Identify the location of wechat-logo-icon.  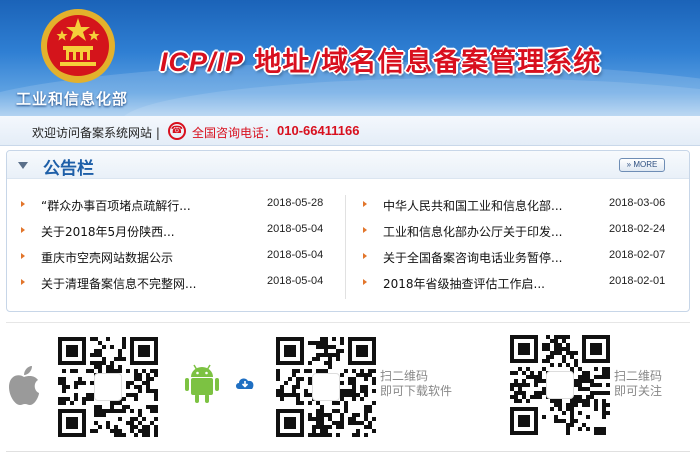
(560, 385).